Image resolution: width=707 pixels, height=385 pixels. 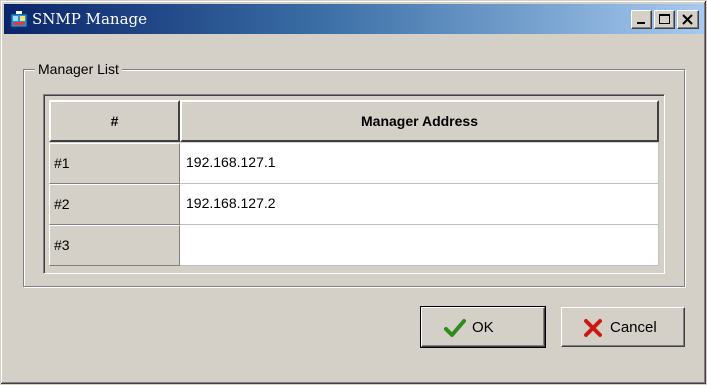 I want to click on ok-button: OK, so click(x=483, y=327).